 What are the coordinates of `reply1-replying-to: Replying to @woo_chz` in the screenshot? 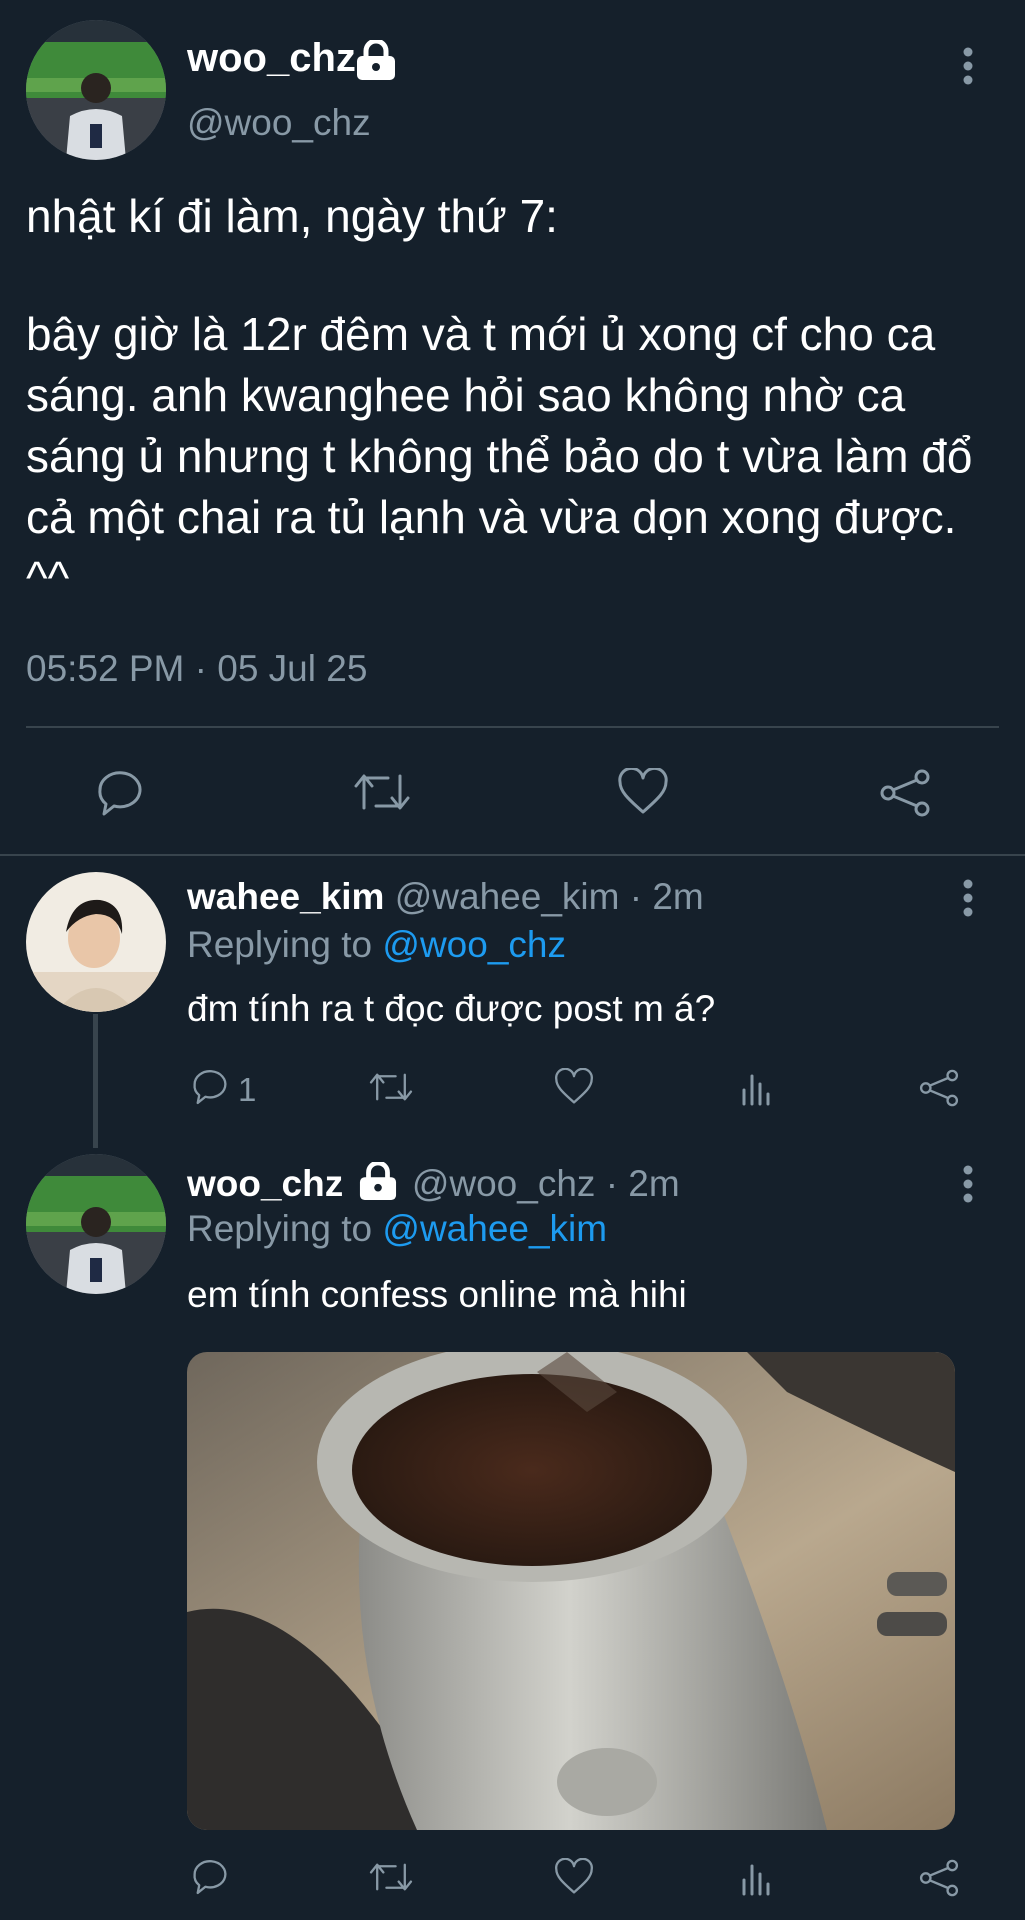 It's located at (376, 945).